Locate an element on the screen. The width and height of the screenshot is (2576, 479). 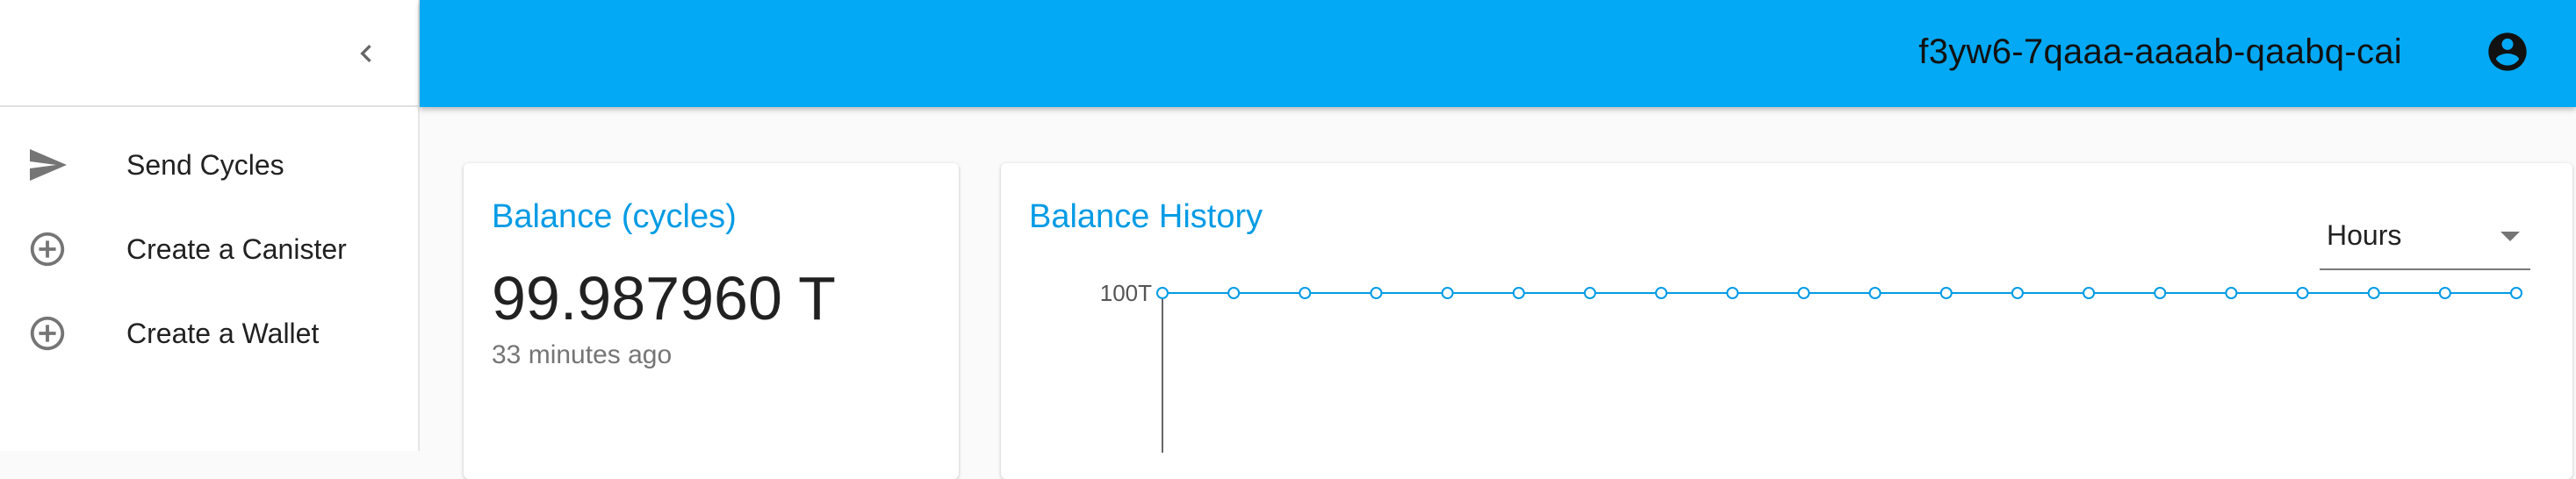
drawer-header is located at coordinates (209, 53).